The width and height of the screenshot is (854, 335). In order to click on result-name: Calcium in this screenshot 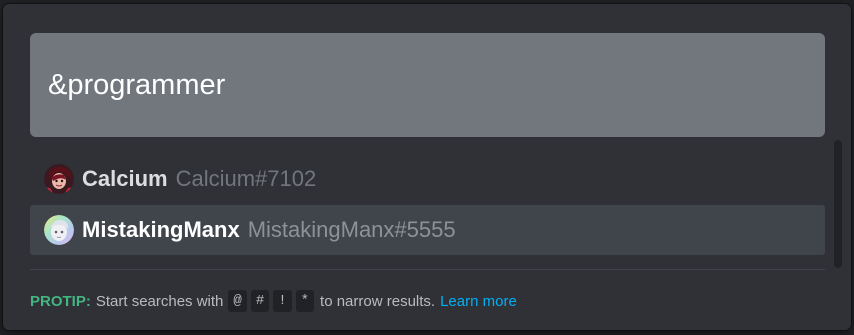, I will do `click(125, 178)`.